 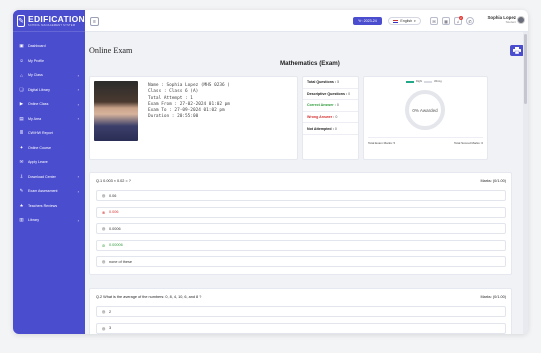 I want to click on course-icon: ✦, so click(x=21, y=147).